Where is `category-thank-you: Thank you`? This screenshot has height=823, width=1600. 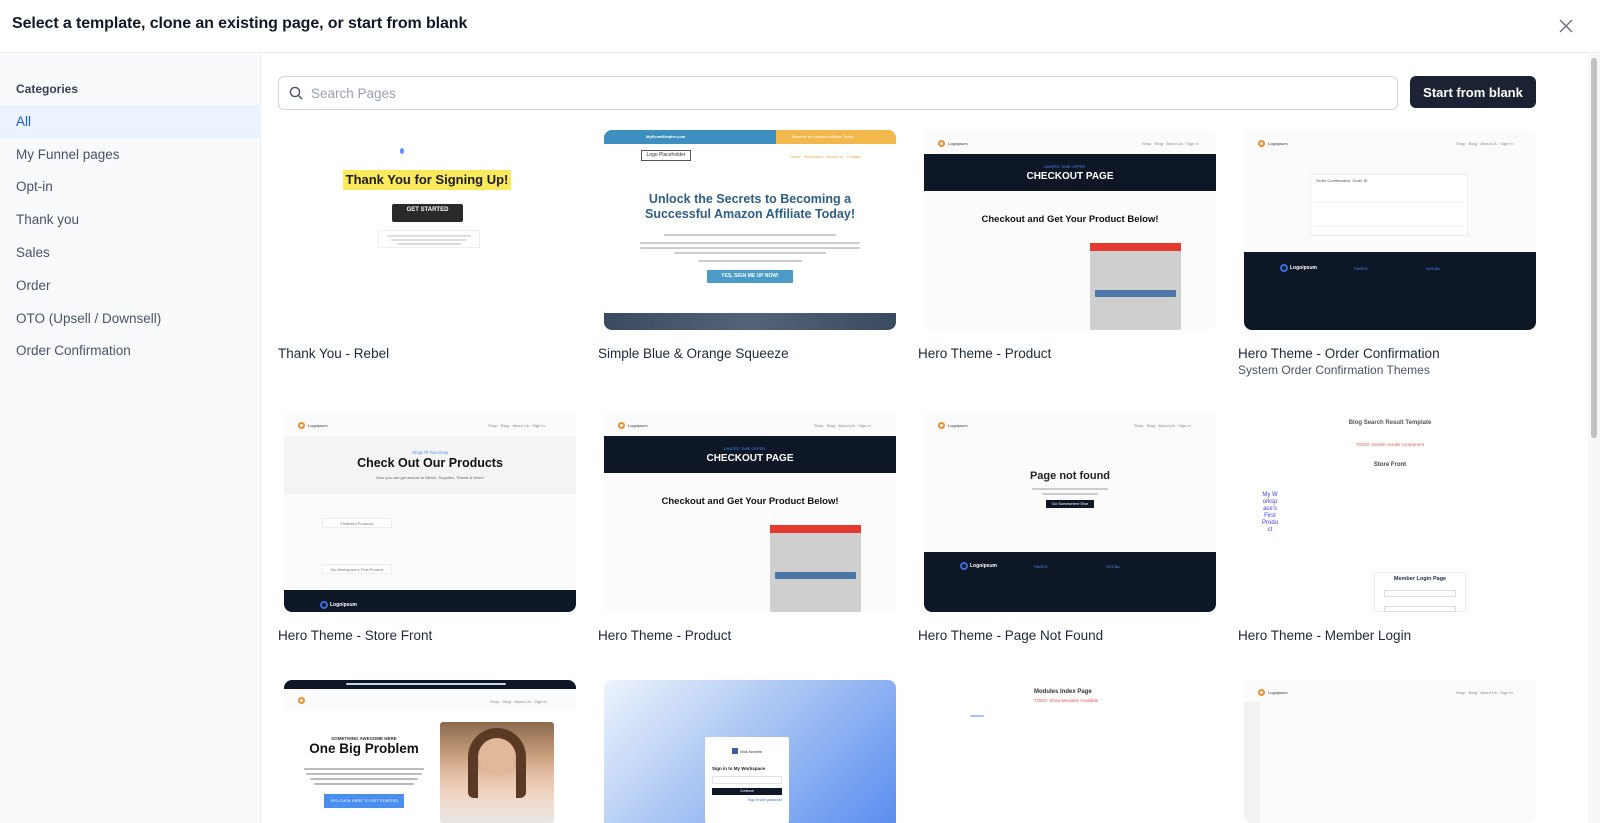
category-thank-you: Thank you is located at coordinates (130, 219).